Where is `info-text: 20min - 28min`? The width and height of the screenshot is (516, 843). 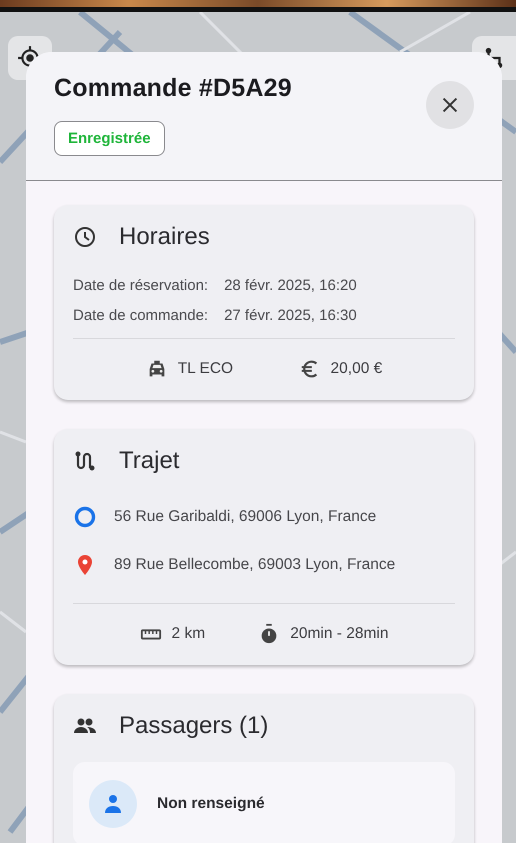
info-text: 20min - 28min is located at coordinates (339, 634).